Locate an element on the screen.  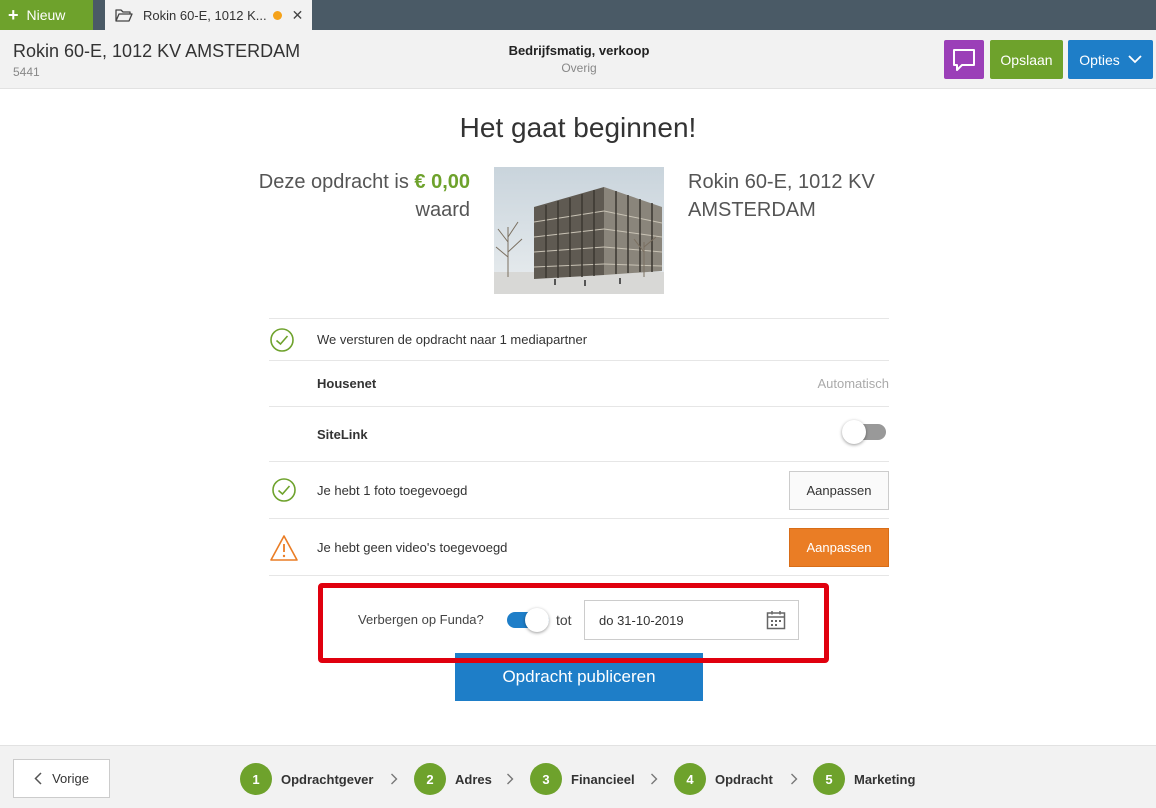
chat-icon is located at coordinates (964, 59).